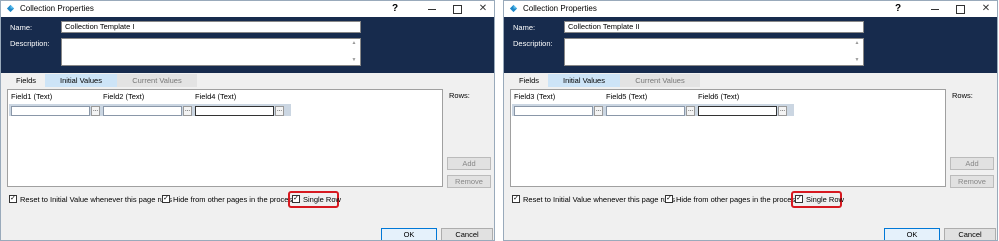 The height and width of the screenshot is (241, 999). Describe the element at coordinates (216, 96) in the screenshot. I see `column-header: Field4 (Text)` at that location.